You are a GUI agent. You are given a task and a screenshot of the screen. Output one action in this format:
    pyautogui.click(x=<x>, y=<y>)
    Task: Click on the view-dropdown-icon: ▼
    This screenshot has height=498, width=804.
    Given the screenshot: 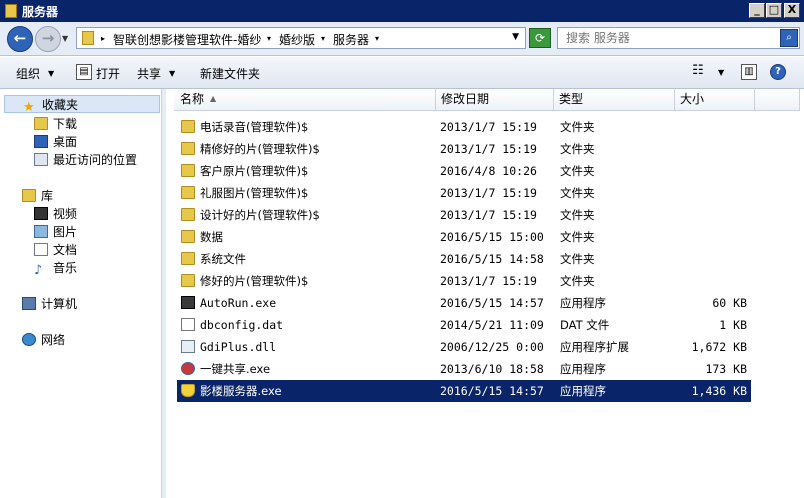 What is the action you would take?
    pyautogui.click(x=721, y=72)
    